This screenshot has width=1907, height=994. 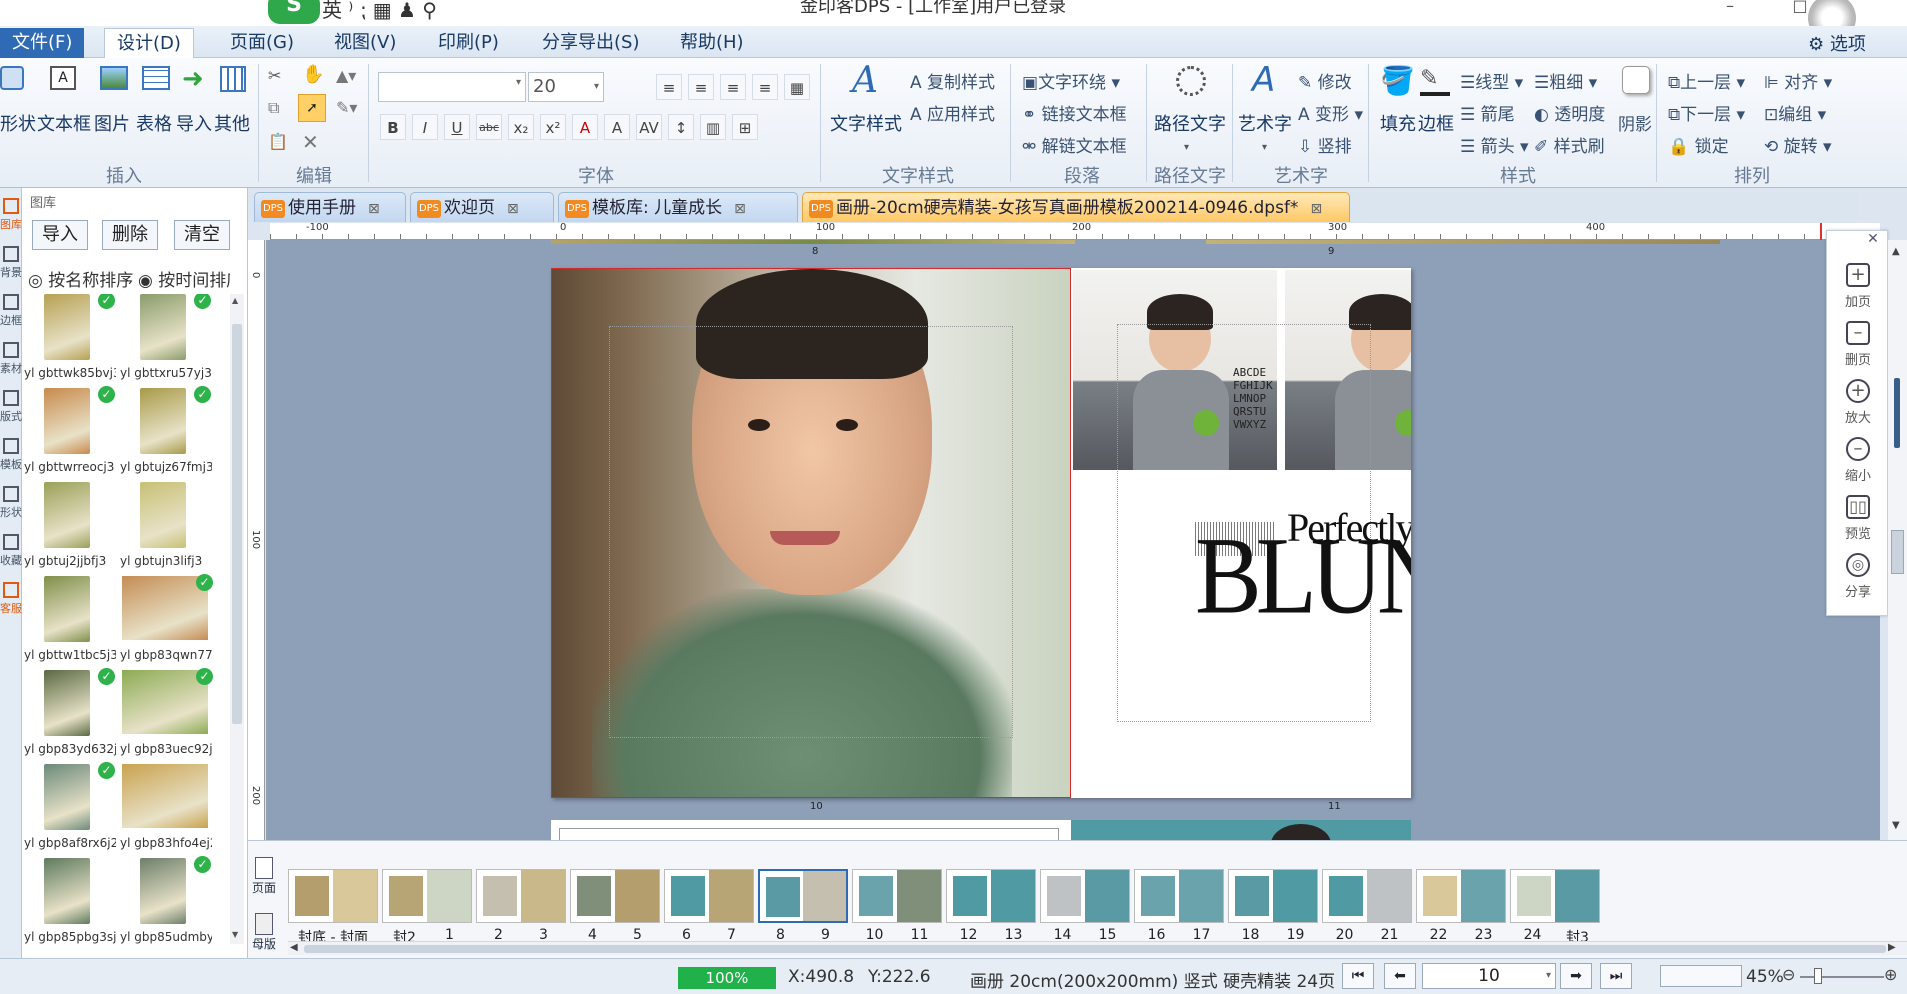 What do you see at coordinates (425, 127) in the screenshot?
I see `italic-icon: I` at bounding box center [425, 127].